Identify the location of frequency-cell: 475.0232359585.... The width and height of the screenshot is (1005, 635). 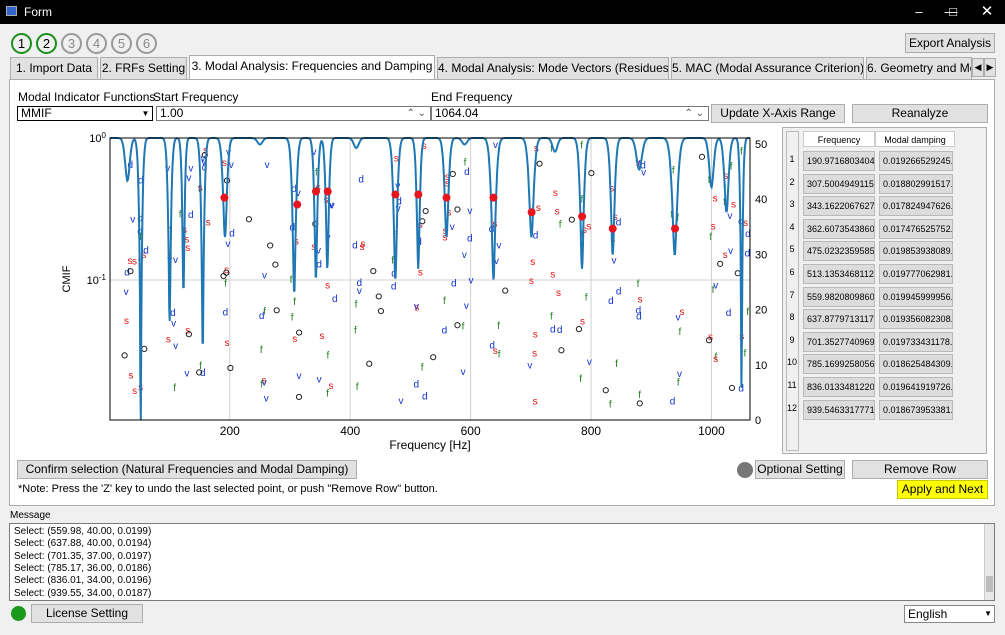
(839, 251).